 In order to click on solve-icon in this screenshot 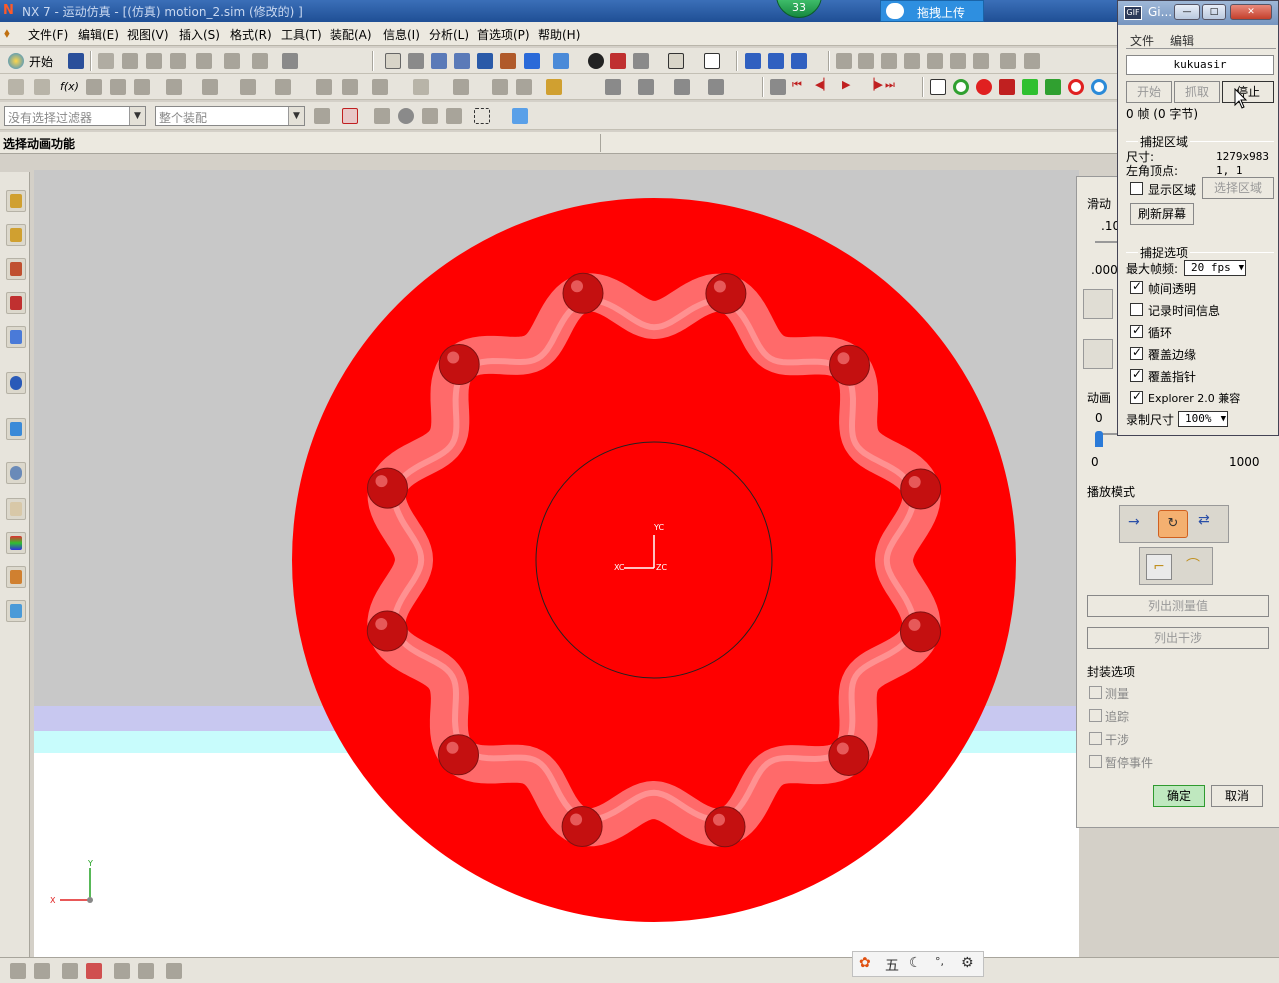, I will do `click(380, 87)`.